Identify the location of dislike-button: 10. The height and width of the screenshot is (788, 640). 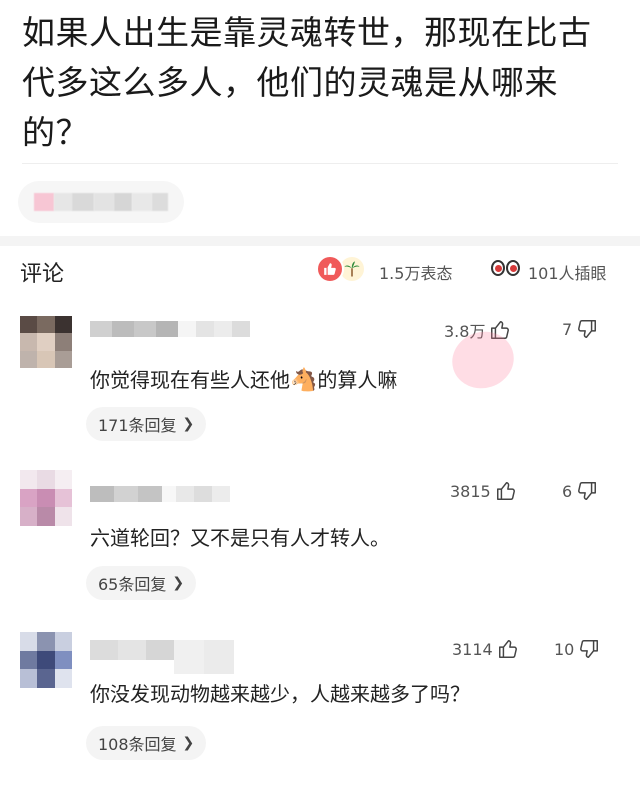
(577, 649).